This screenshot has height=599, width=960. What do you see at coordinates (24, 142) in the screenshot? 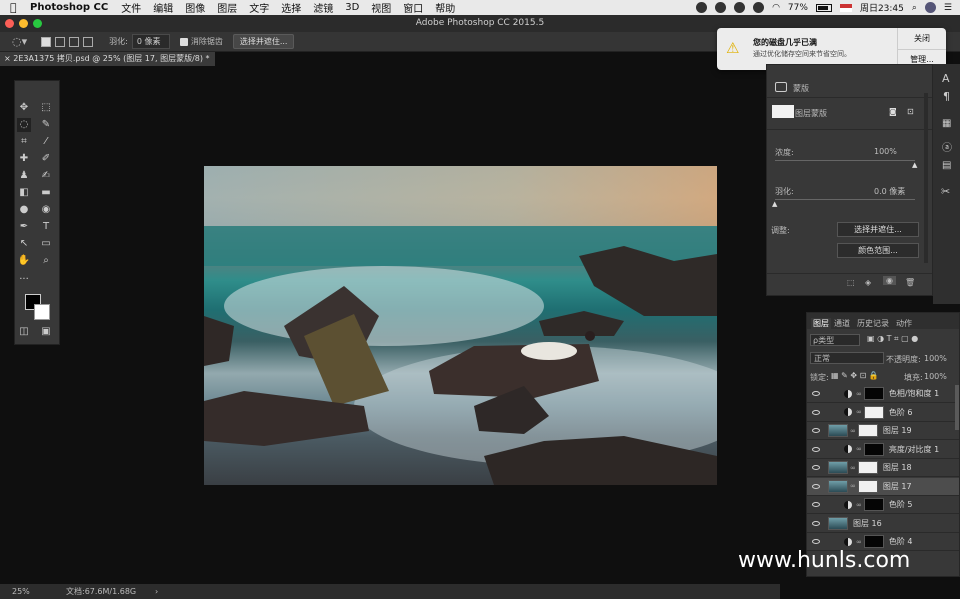
I see `crop-tool-icon: ⌗` at bounding box center [24, 142].